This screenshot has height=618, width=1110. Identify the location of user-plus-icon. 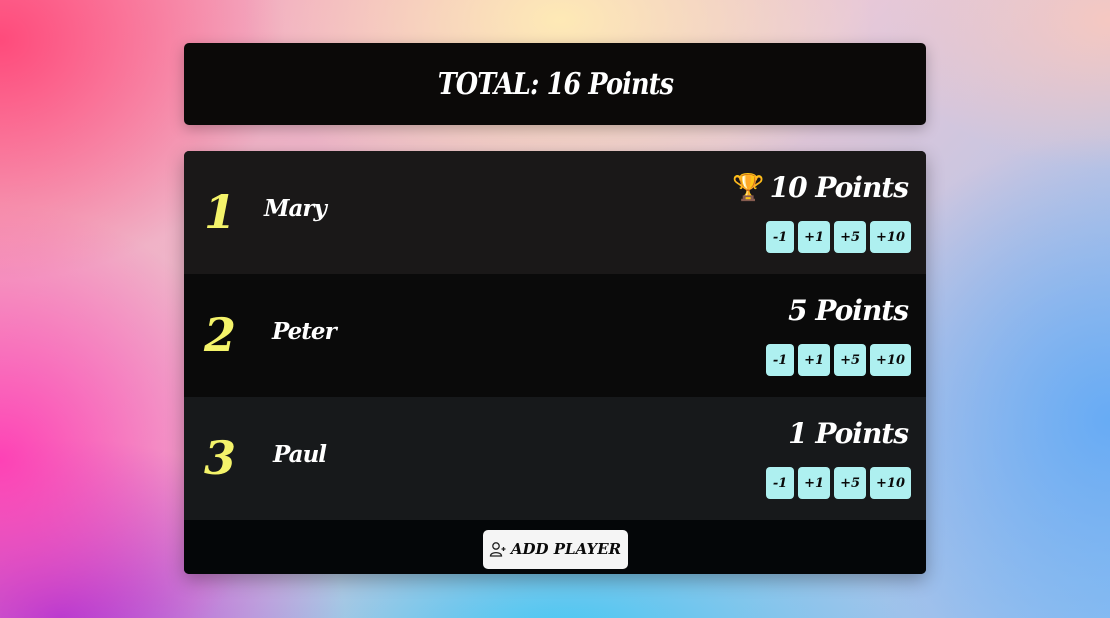
(497, 549).